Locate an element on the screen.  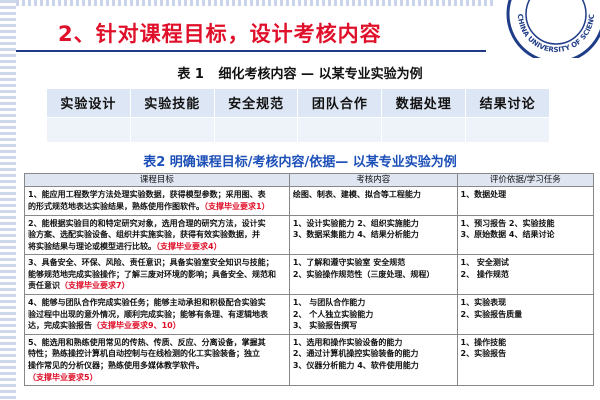
assessment-breakdown-table: 实验设计 实验技能 安全规范 团队合作 数据处理 结果讨论 is located at coordinates (298, 116).